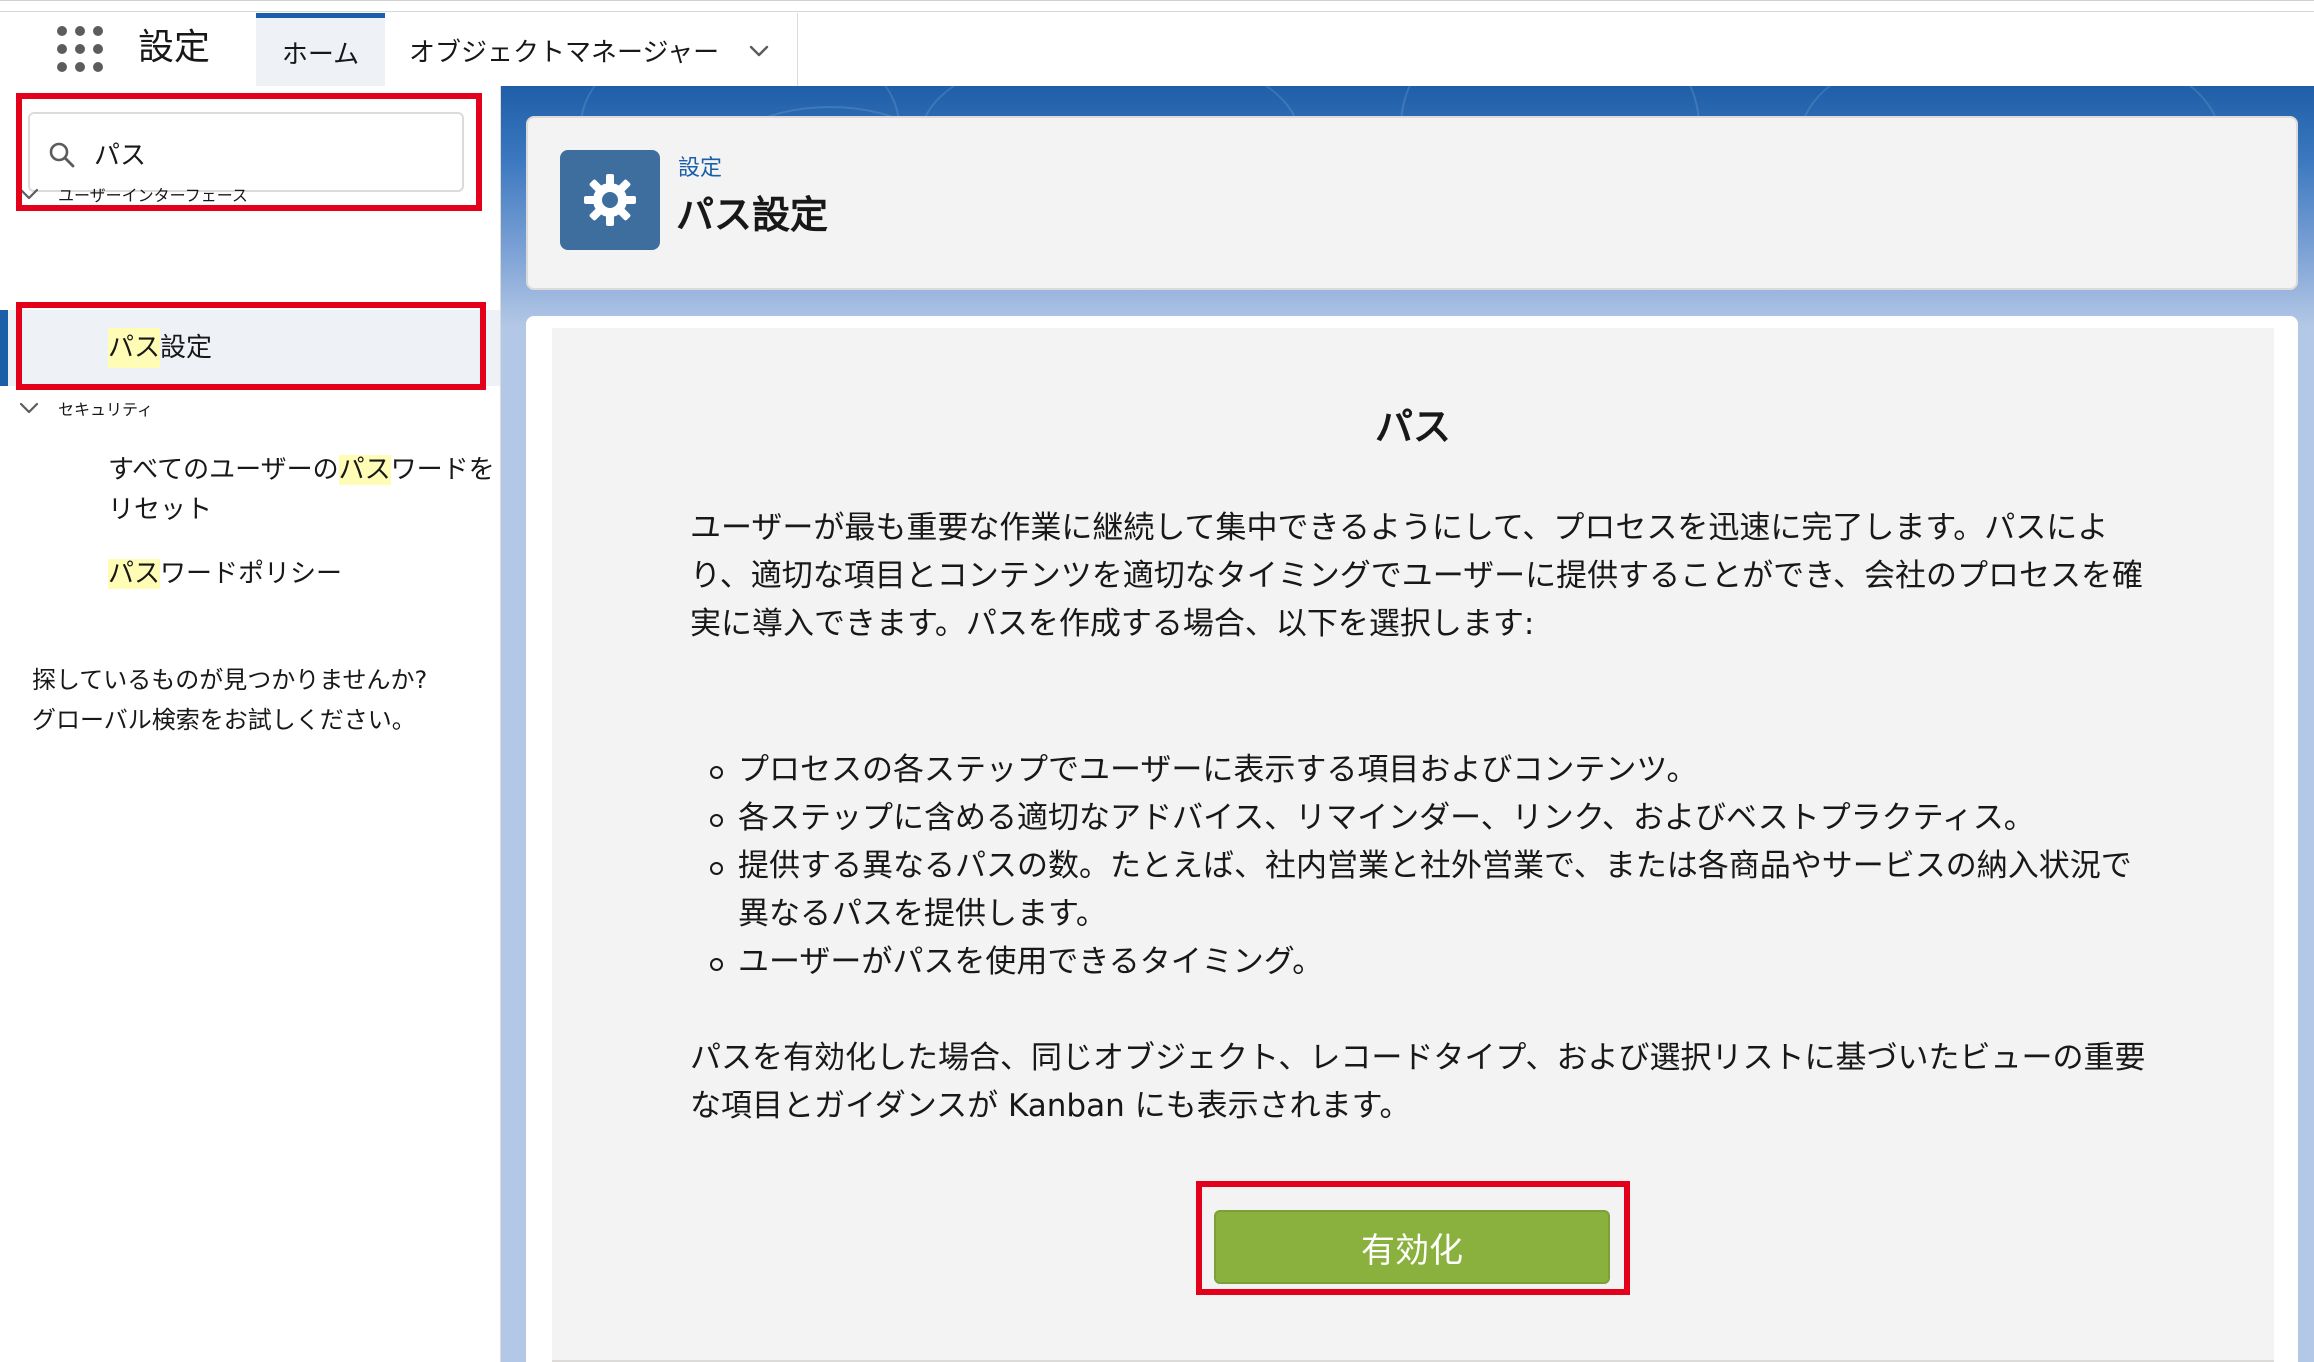 This screenshot has width=2314, height=1362. Describe the element at coordinates (700, 166) in the screenshot. I see `breadcrumb: 設定` at that location.